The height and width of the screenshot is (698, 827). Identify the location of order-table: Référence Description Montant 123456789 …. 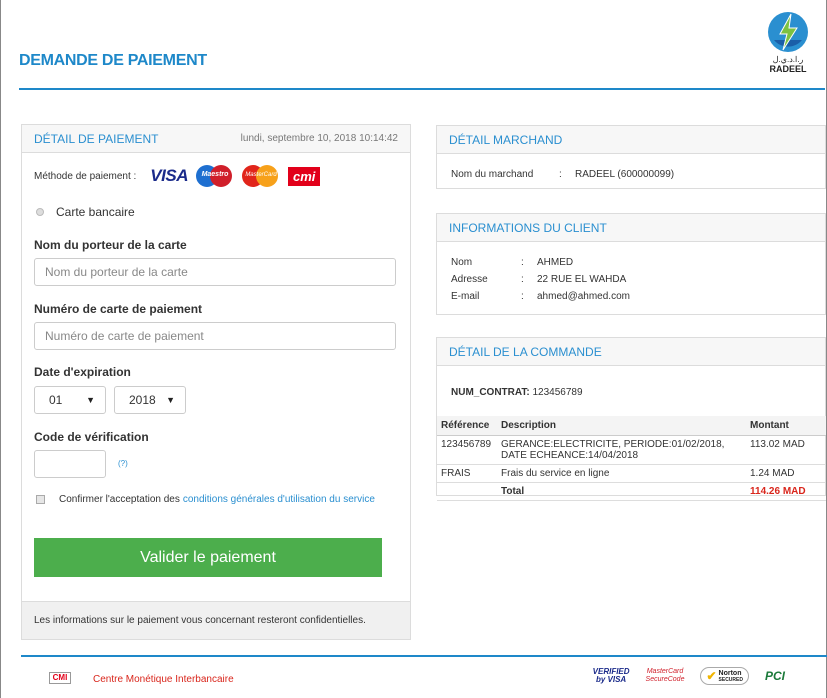
(631, 458).